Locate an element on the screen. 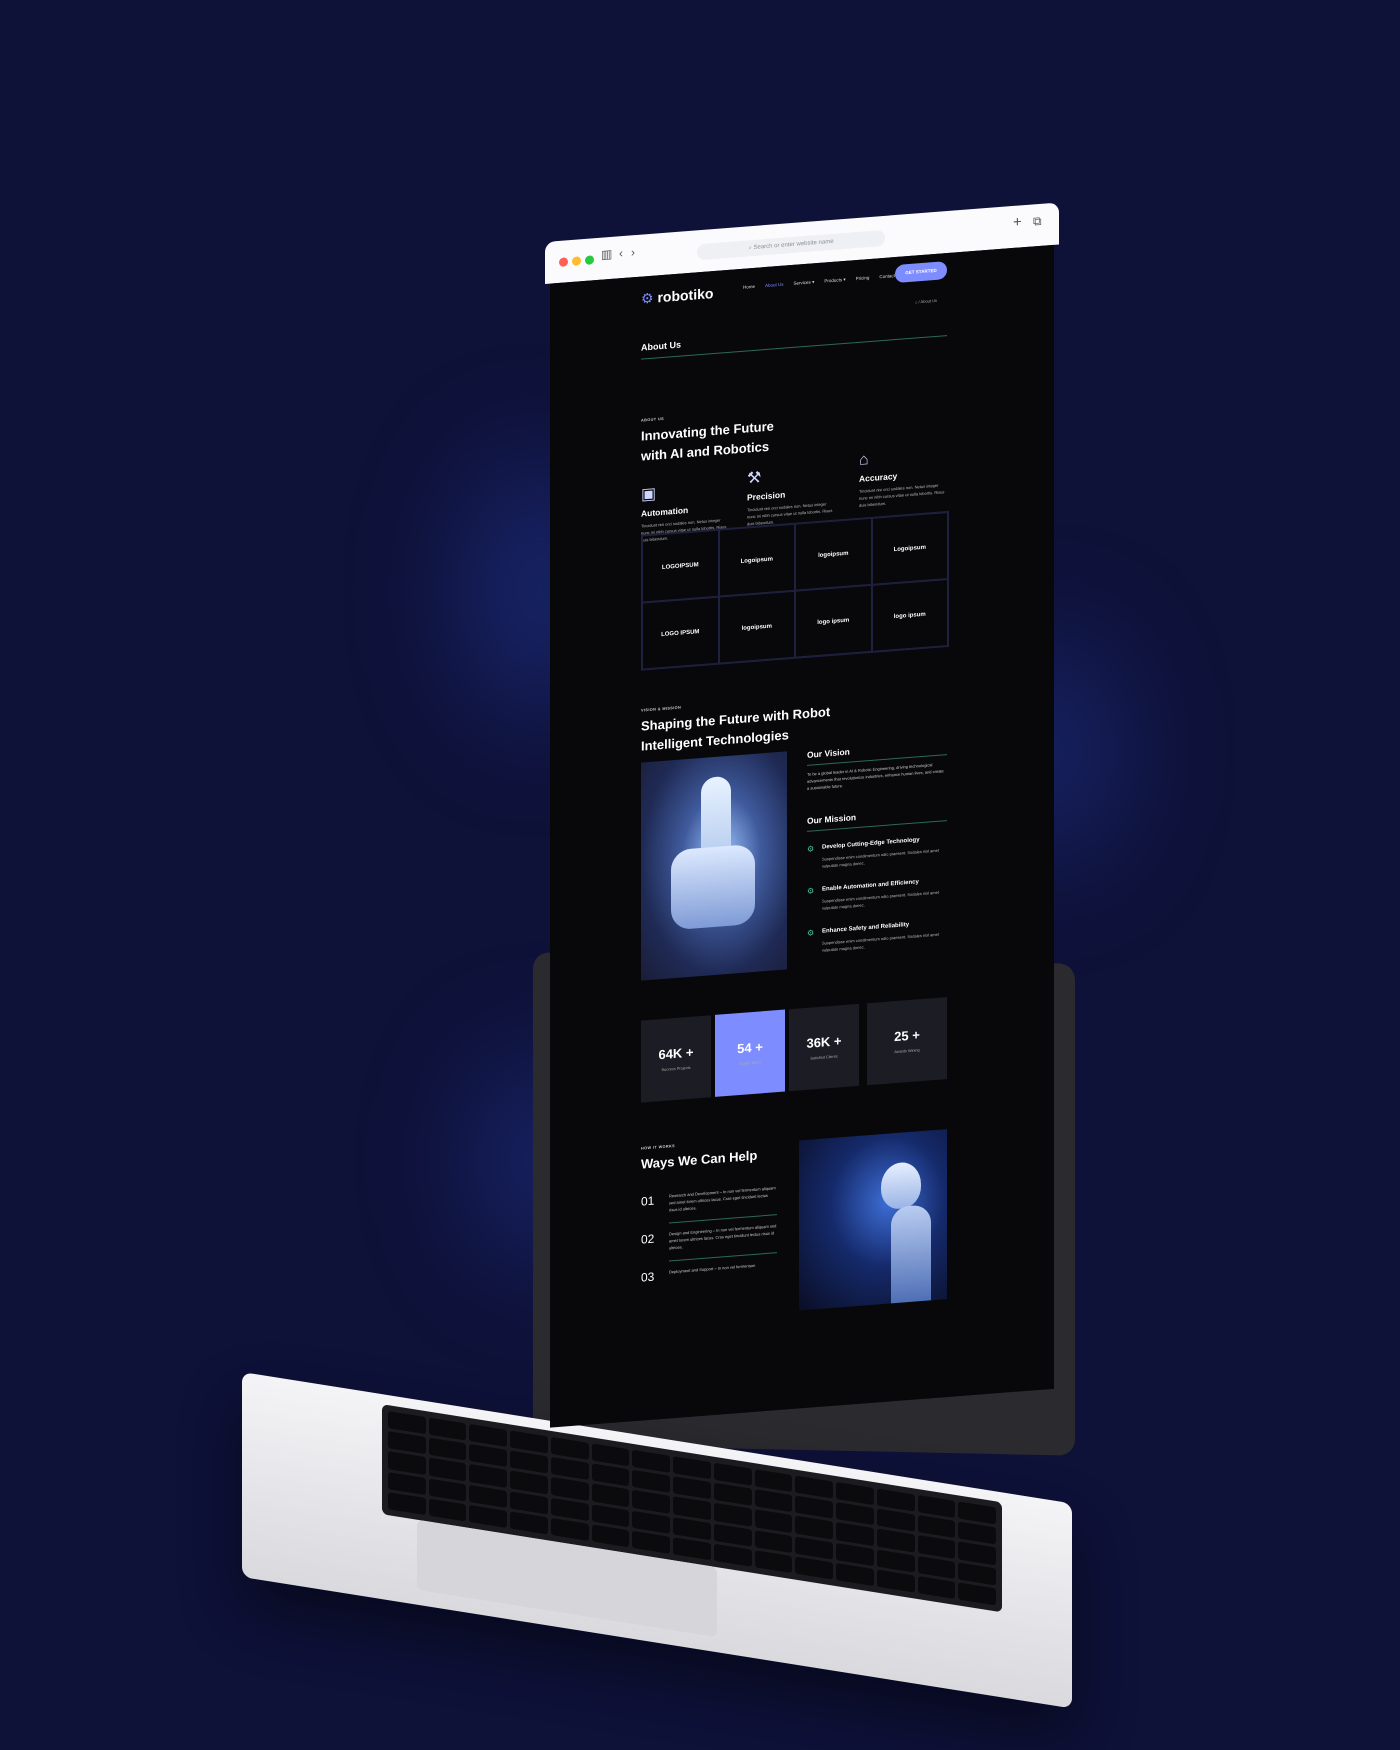 This screenshot has width=1400, height=1750. stat-label: Success Projects is located at coordinates (676, 1069).